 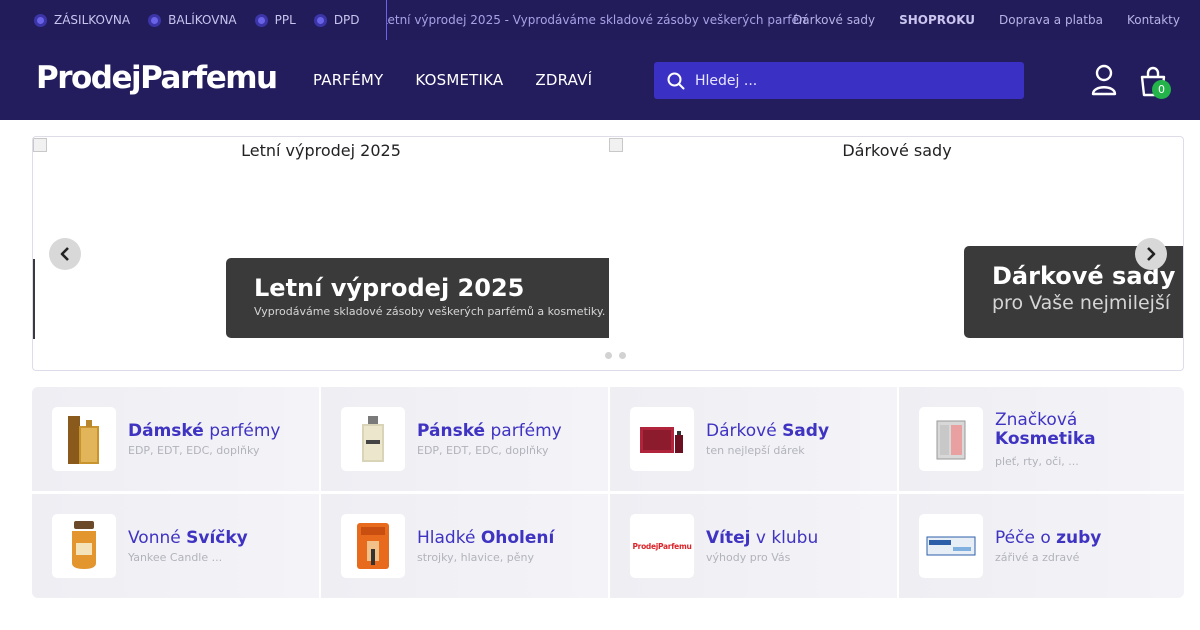 What do you see at coordinates (321, 150) in the screenshot?
I see `slide-image-alt: Letní výprodej 2025` at bounding box center [321, 150].